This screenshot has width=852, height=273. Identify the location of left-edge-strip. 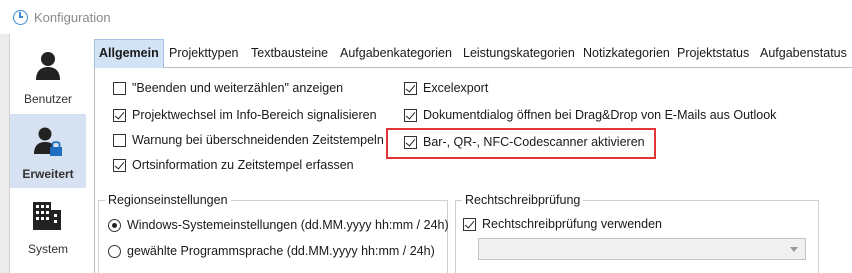
(5, 153).